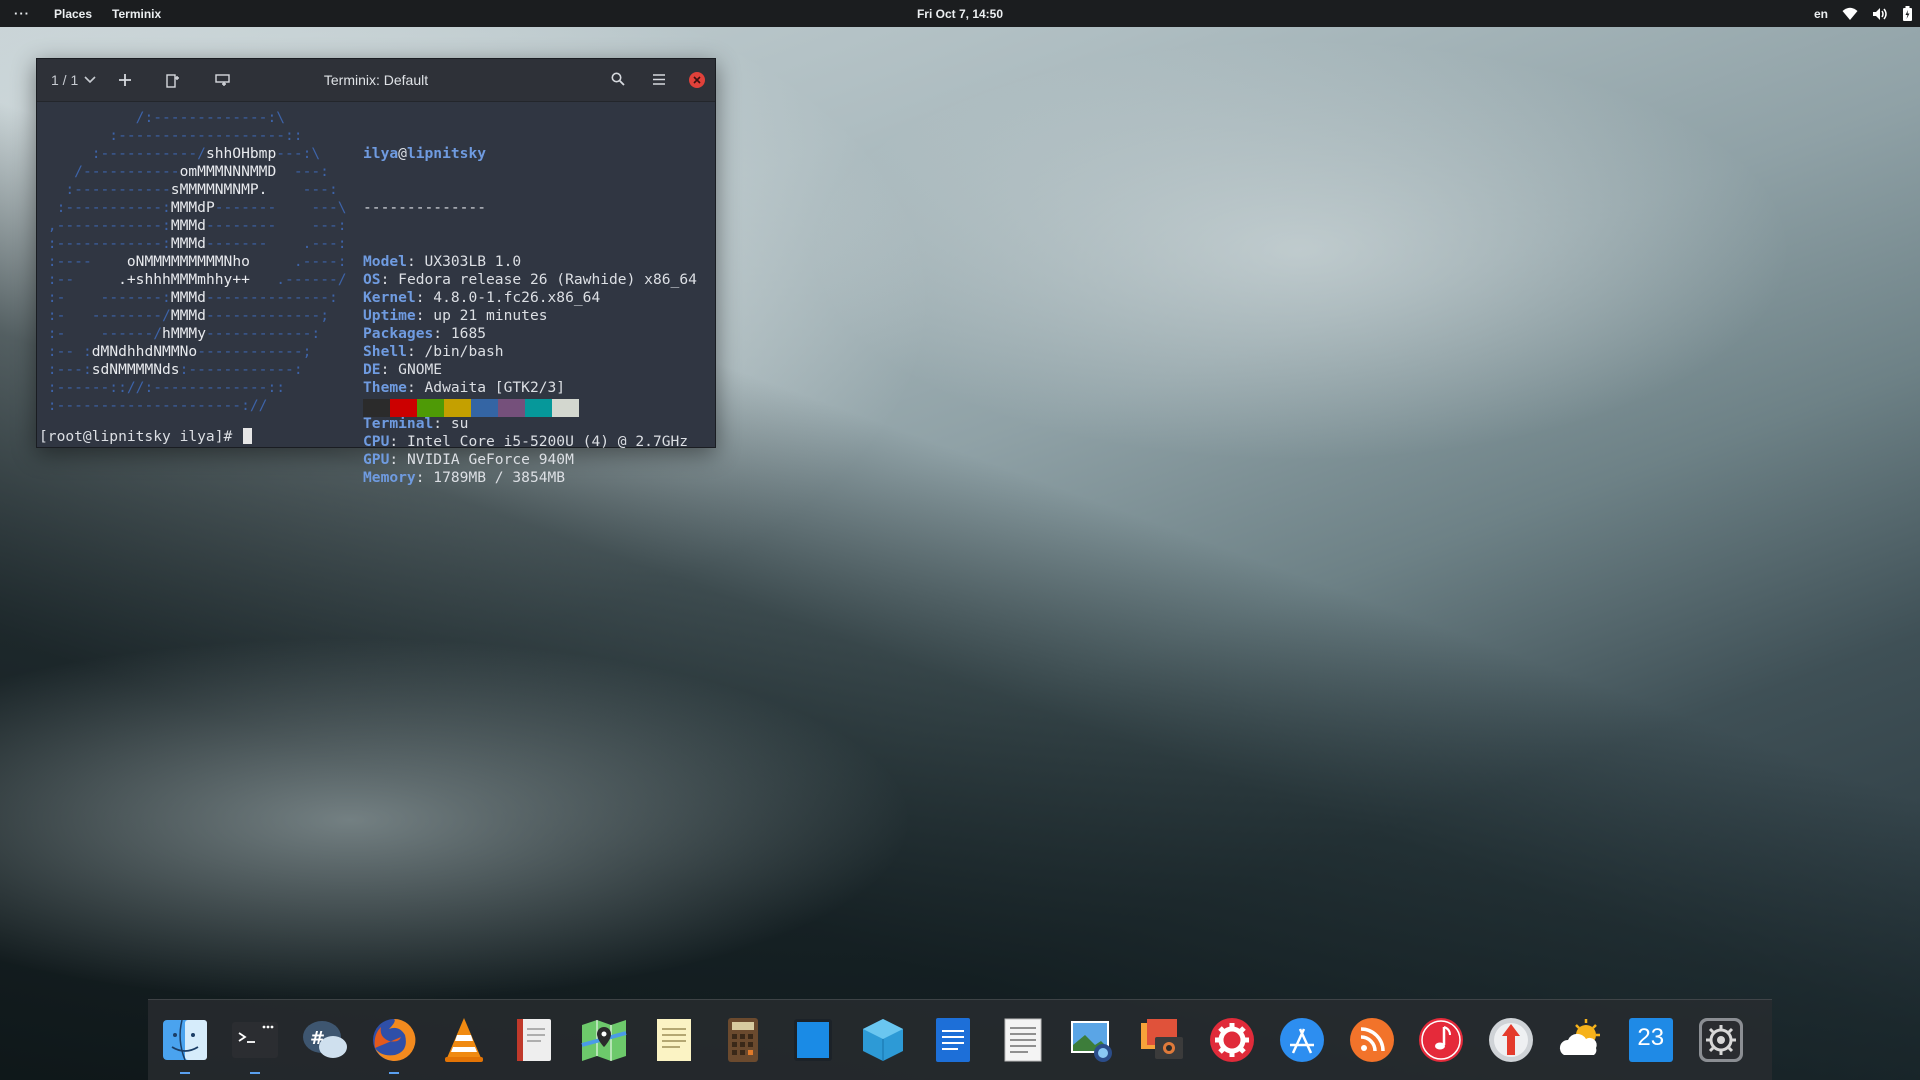 This screenshot has height=1080, width=1920. What do you see at coordinates (385, 261) in the screenshot?
I see `info-key: Model` at bounding box center [385, 261].